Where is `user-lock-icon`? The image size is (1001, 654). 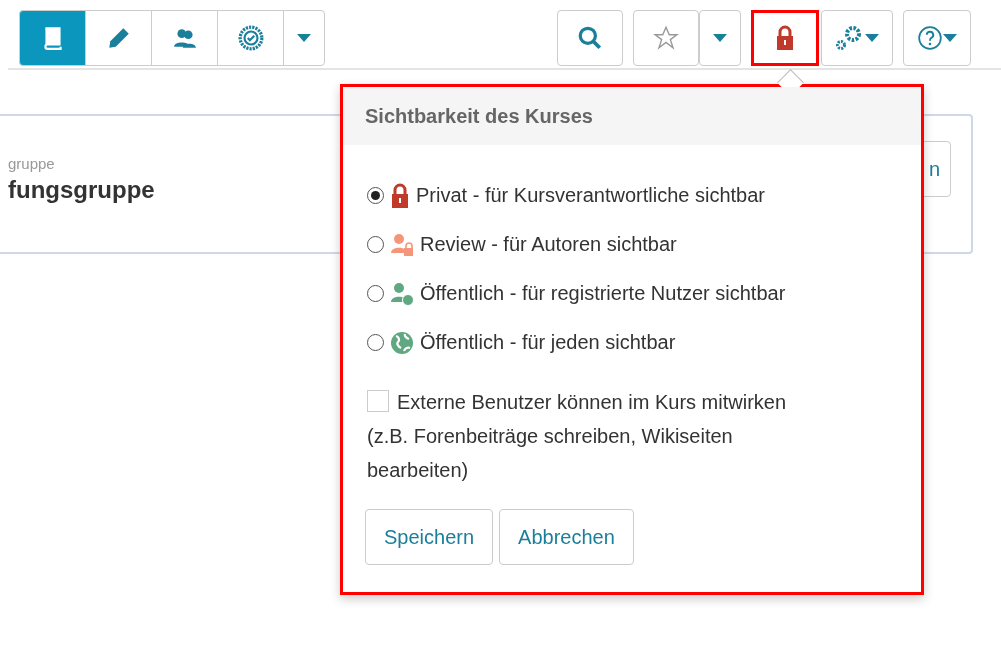
user-lock-icon is located at coordinates (402, 244).